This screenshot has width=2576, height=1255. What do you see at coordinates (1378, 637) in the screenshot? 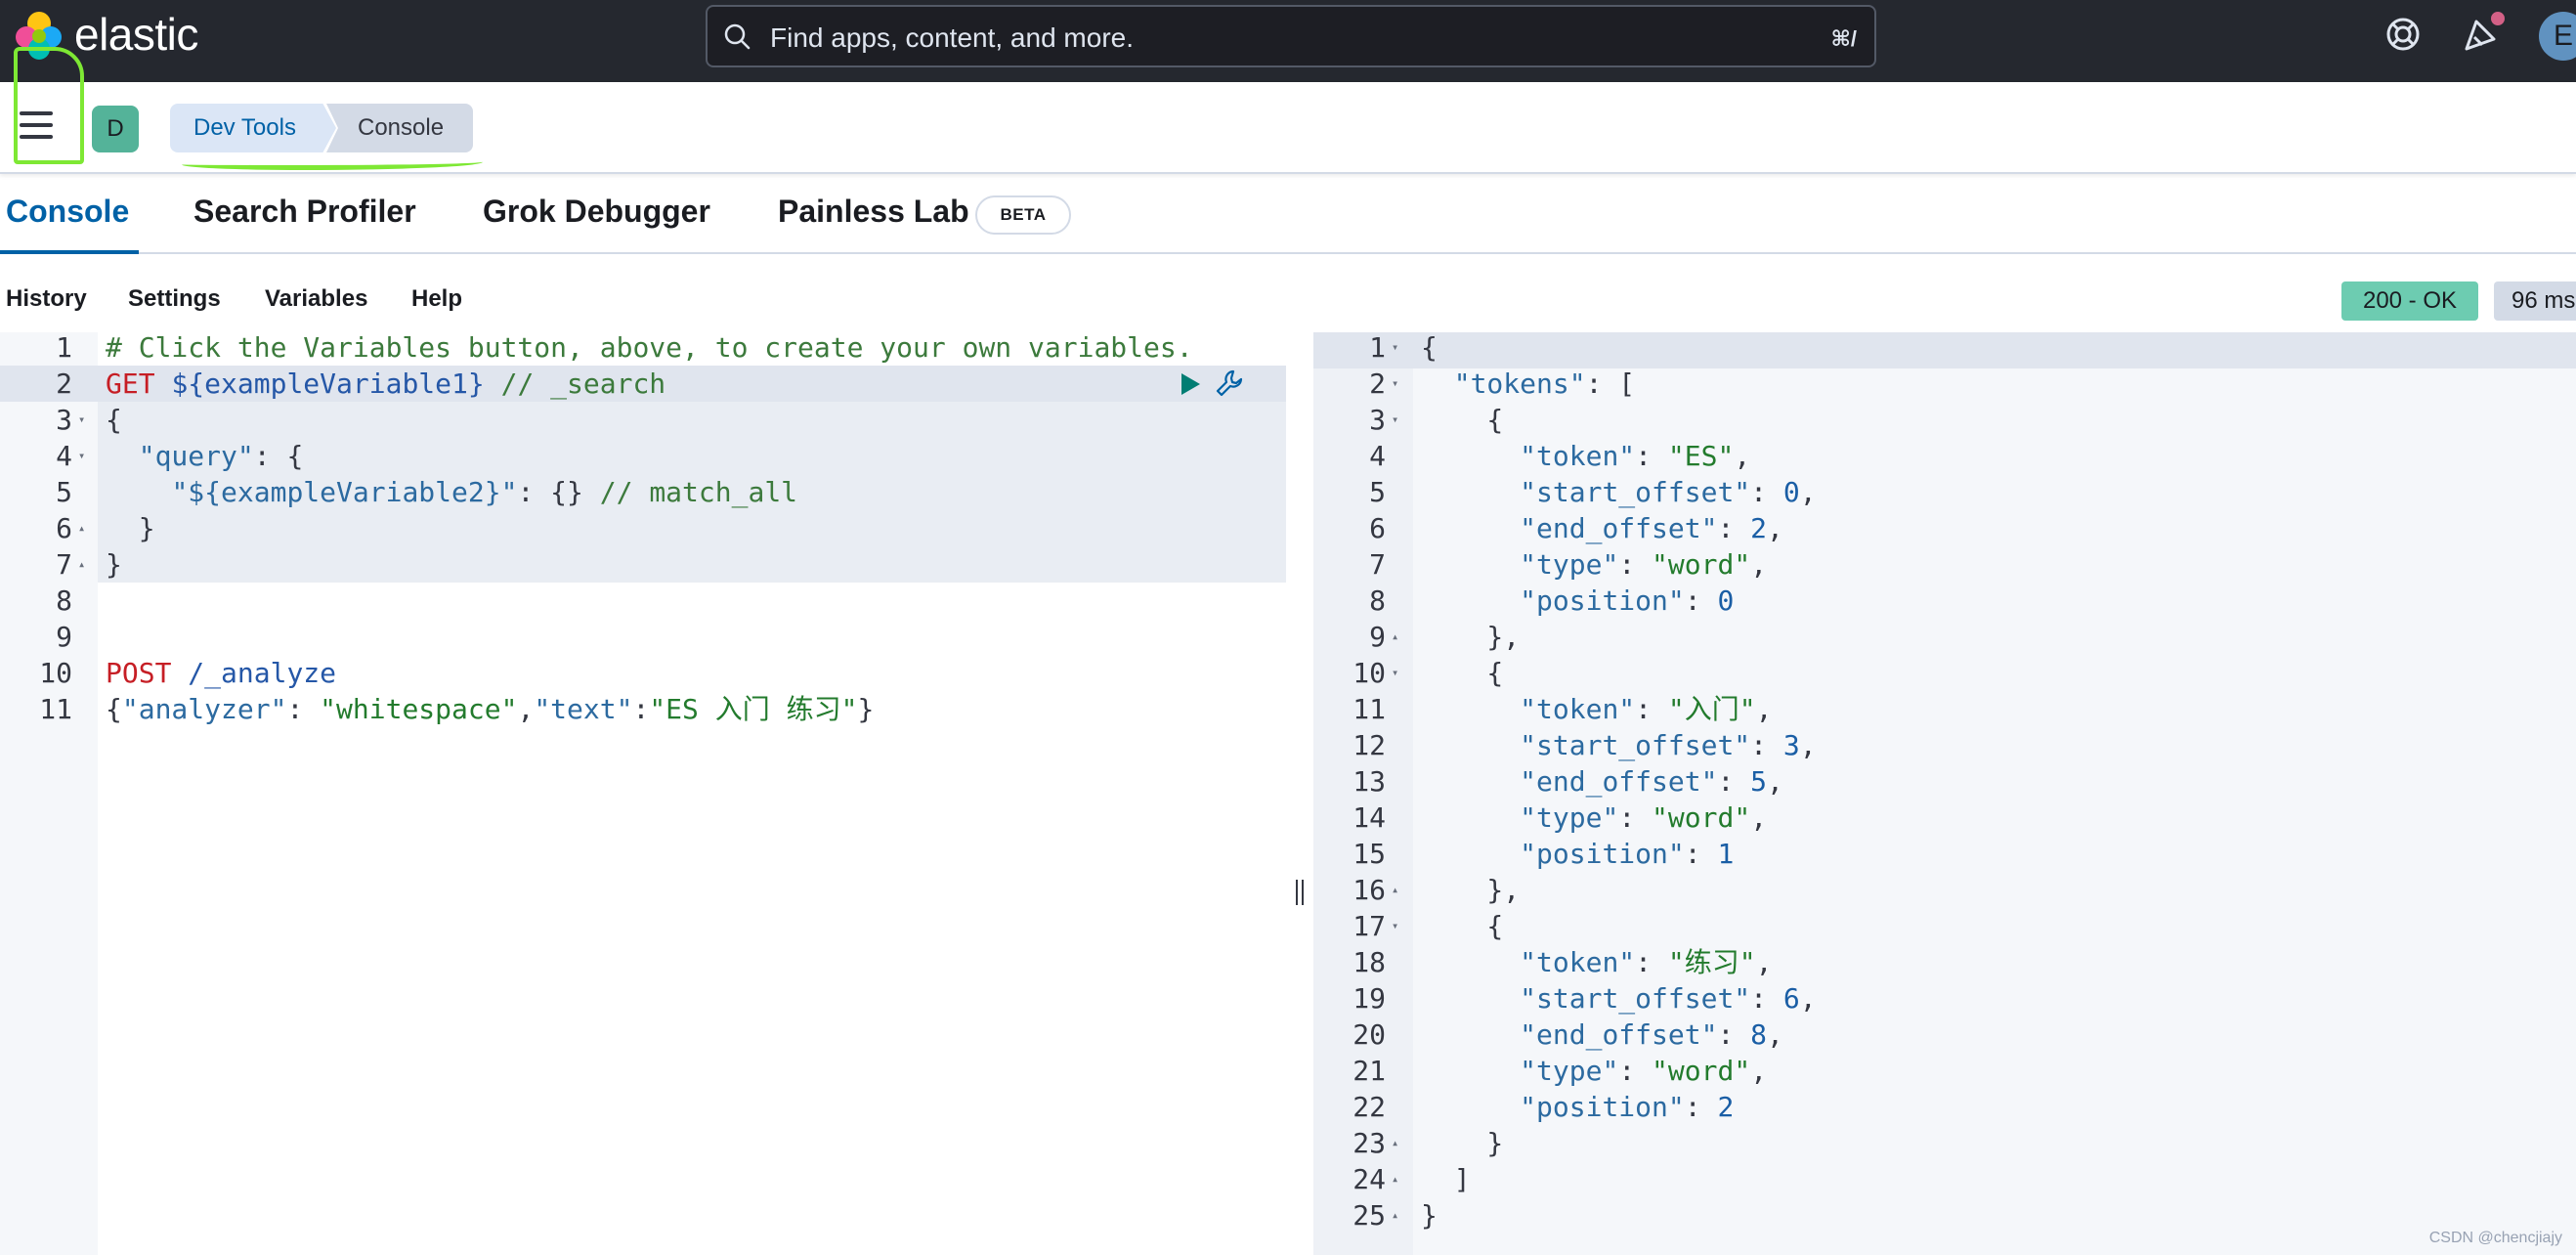
I see `response-line-number: 9` at bounding box center [1378, 637].